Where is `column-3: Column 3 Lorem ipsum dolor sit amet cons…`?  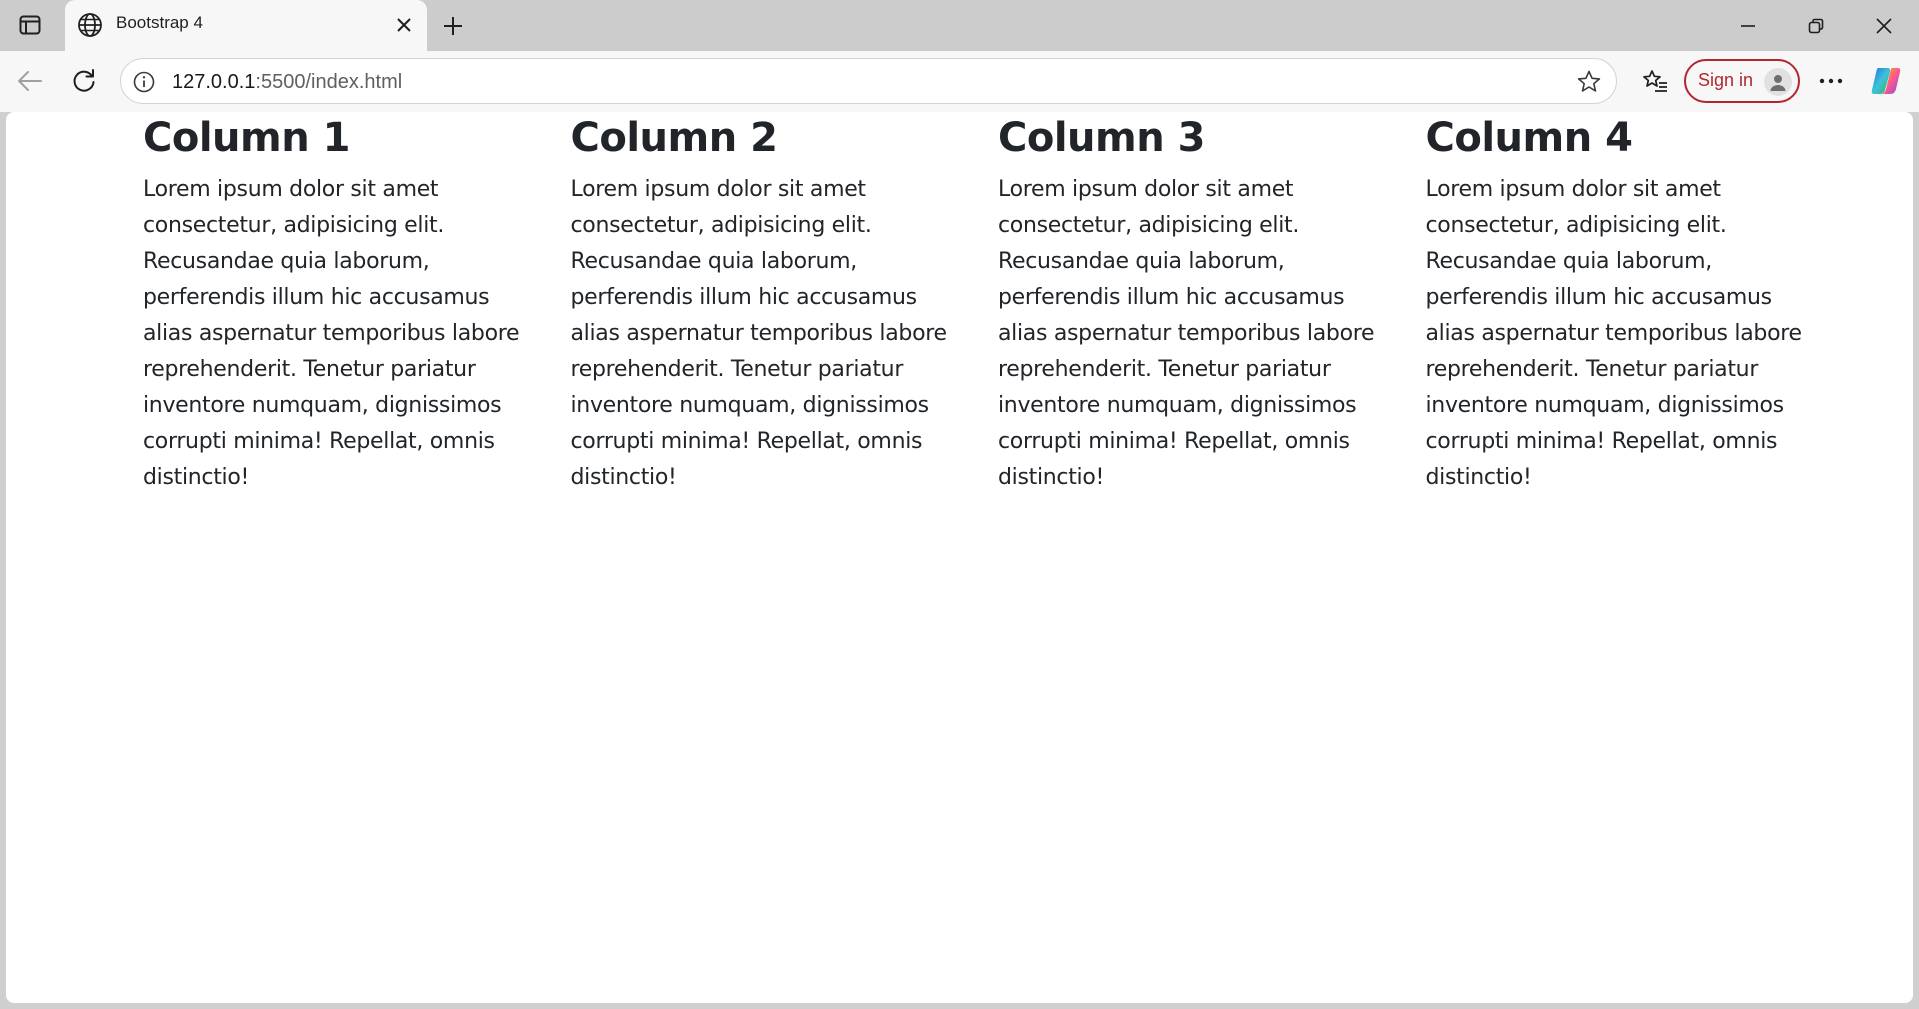
column-3: Column 3 Lorem ipsum dolor sit amet cons… is located at coordinates (1197, 304).